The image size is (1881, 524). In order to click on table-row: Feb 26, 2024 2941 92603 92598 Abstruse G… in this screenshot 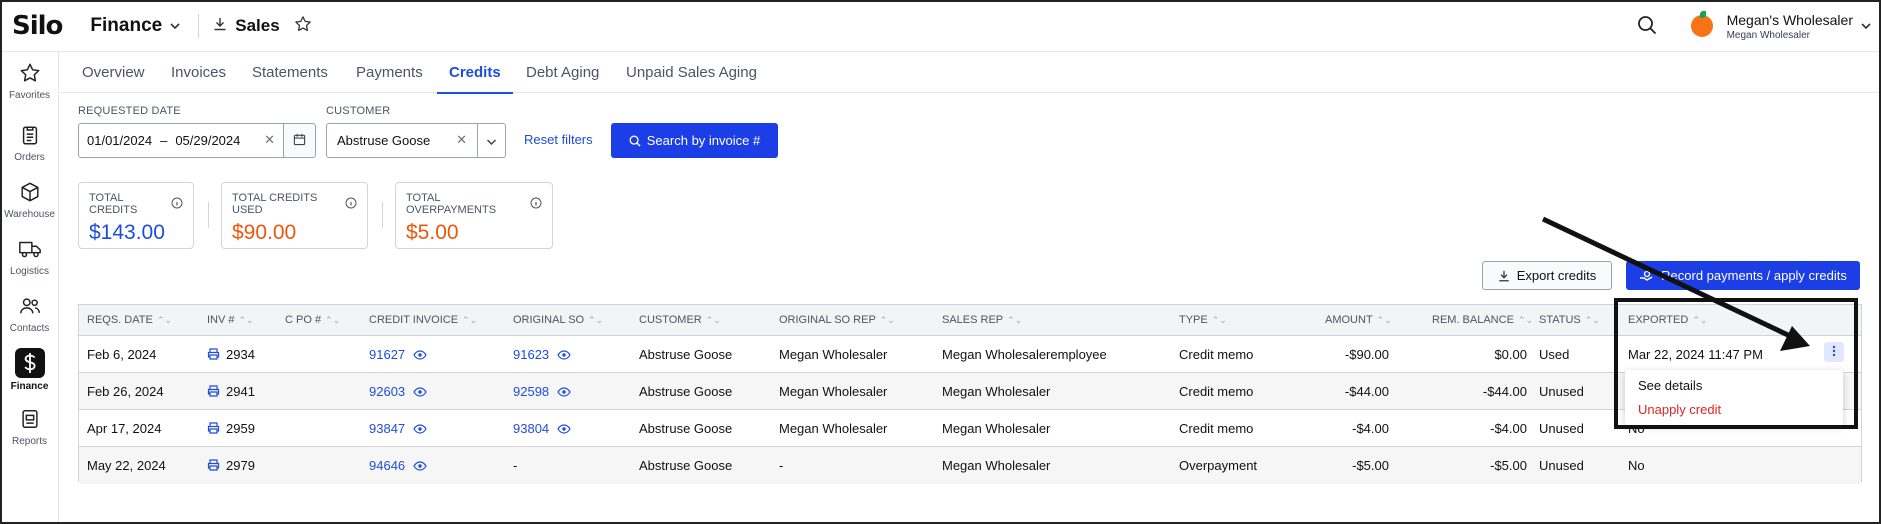, I will do `click(970, 391)`.